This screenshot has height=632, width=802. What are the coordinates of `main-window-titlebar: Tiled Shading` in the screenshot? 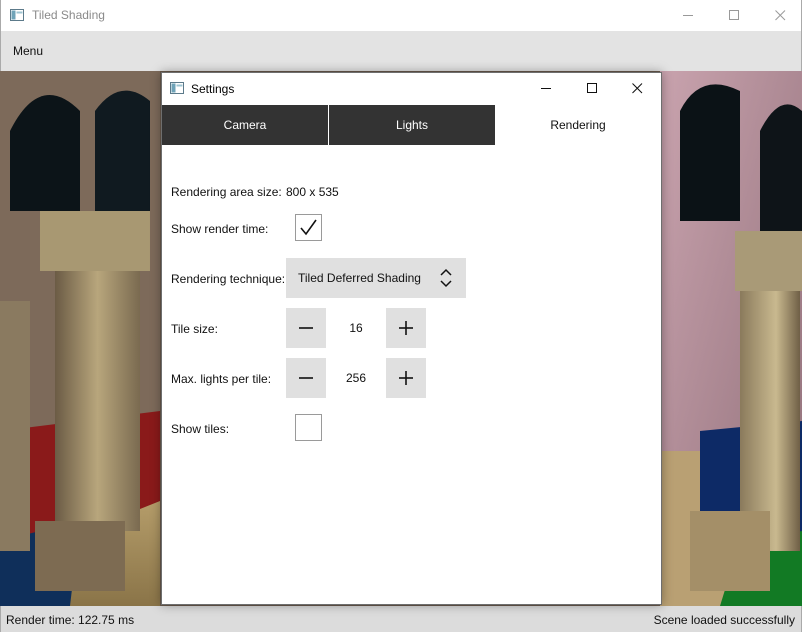 It's located at (401, 15).